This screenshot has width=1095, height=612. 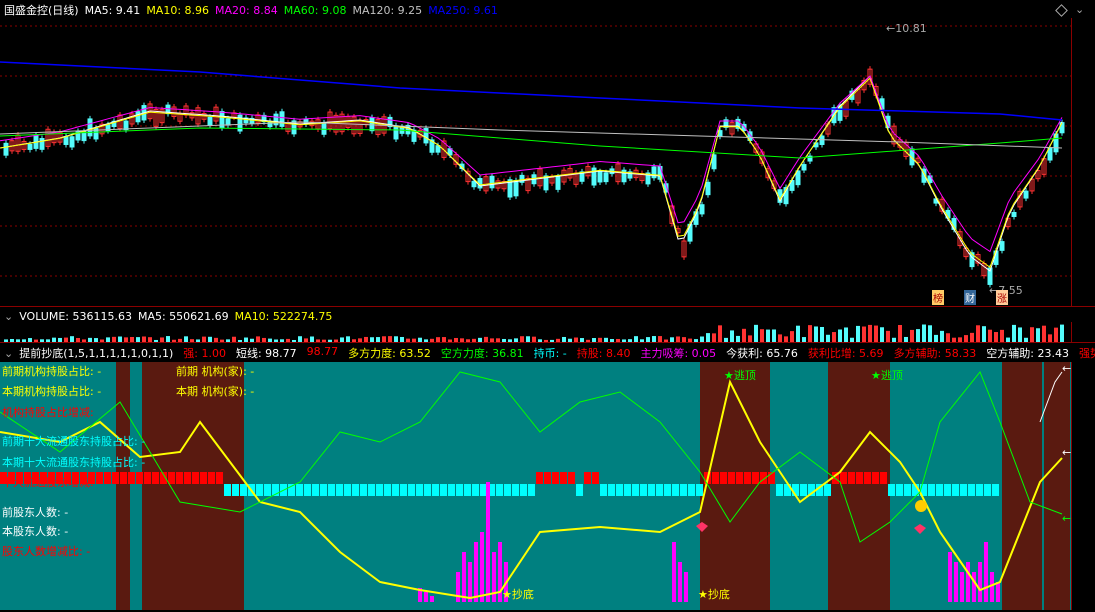 I want to click on fund-label-3: 前期十大流通股东持股占比: -, so click(x=74, y=441).